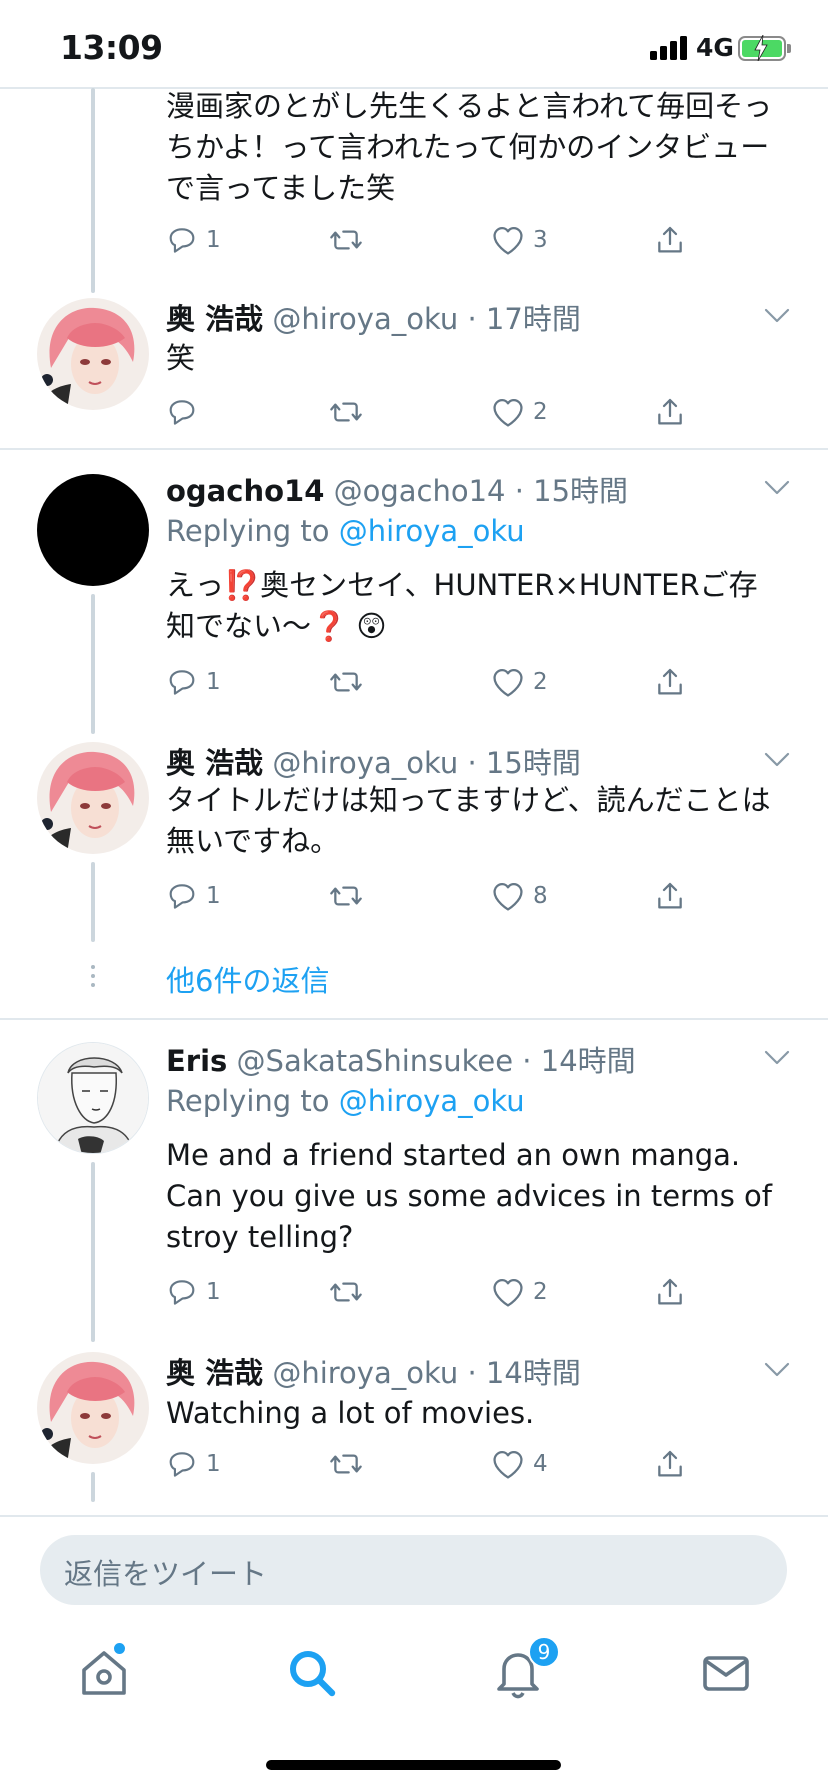 The image size is (828, 1792). I want to click on reply-button, so click(182, 412).